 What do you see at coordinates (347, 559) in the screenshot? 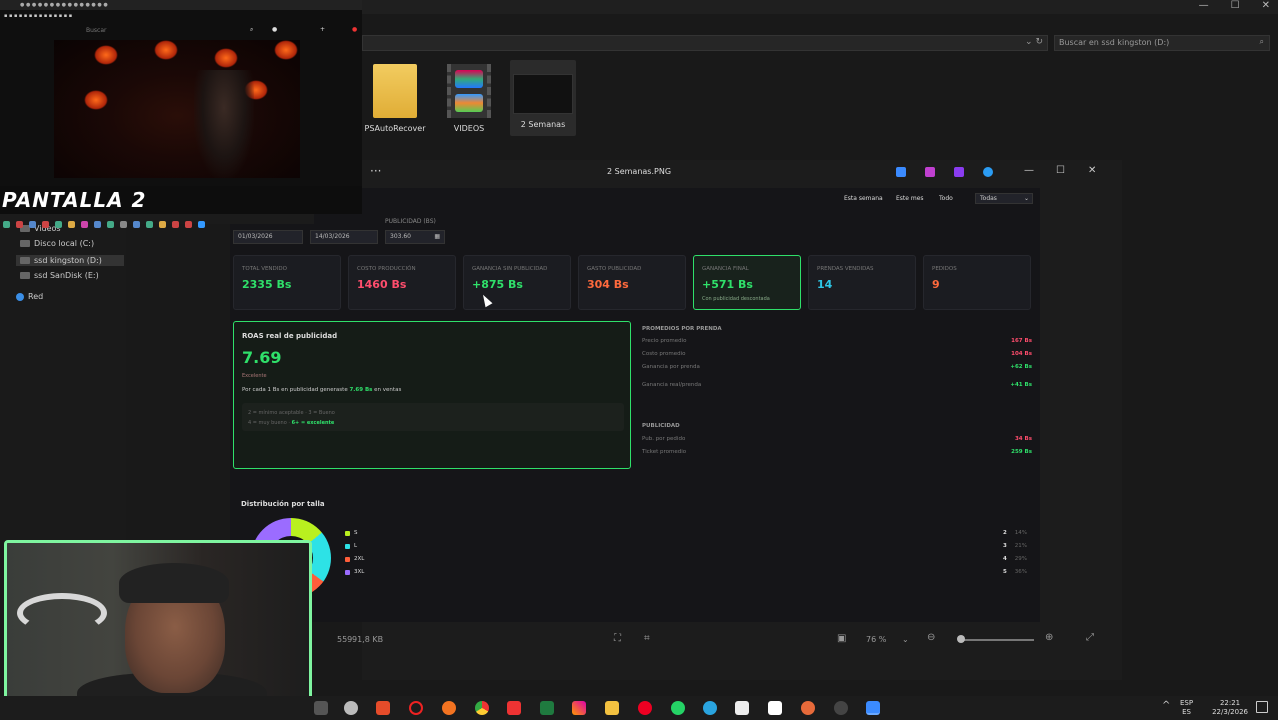
I see `legend-swatch` at bounding box center [347, 559].